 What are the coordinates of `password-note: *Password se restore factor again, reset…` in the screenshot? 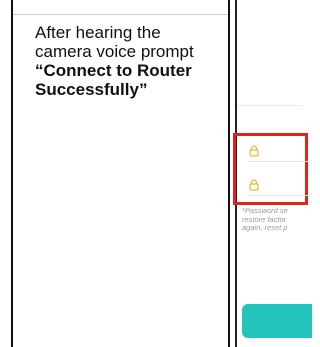 It's located at (281, 219).